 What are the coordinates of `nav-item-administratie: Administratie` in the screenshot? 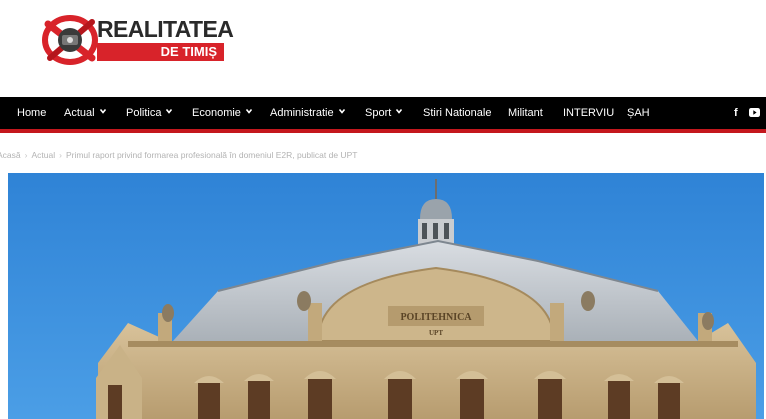 It's located at (307, 113).